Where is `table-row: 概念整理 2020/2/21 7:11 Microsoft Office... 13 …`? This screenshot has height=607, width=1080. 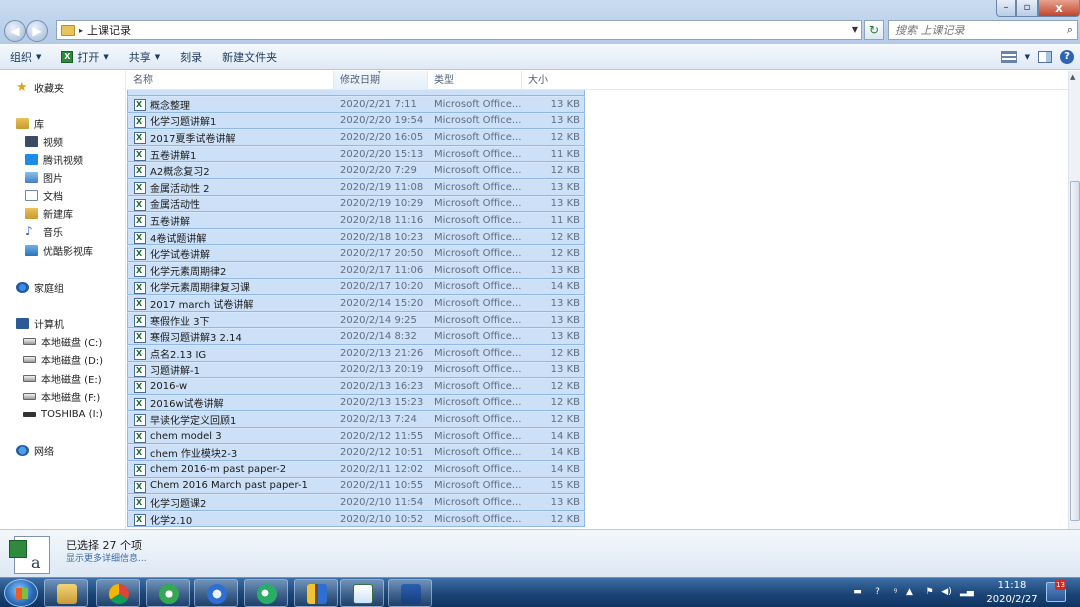
table-row: 概念整理 2020/2/21 7:11 Microsoft Office... 13 … is located at coordinates (356, 104).